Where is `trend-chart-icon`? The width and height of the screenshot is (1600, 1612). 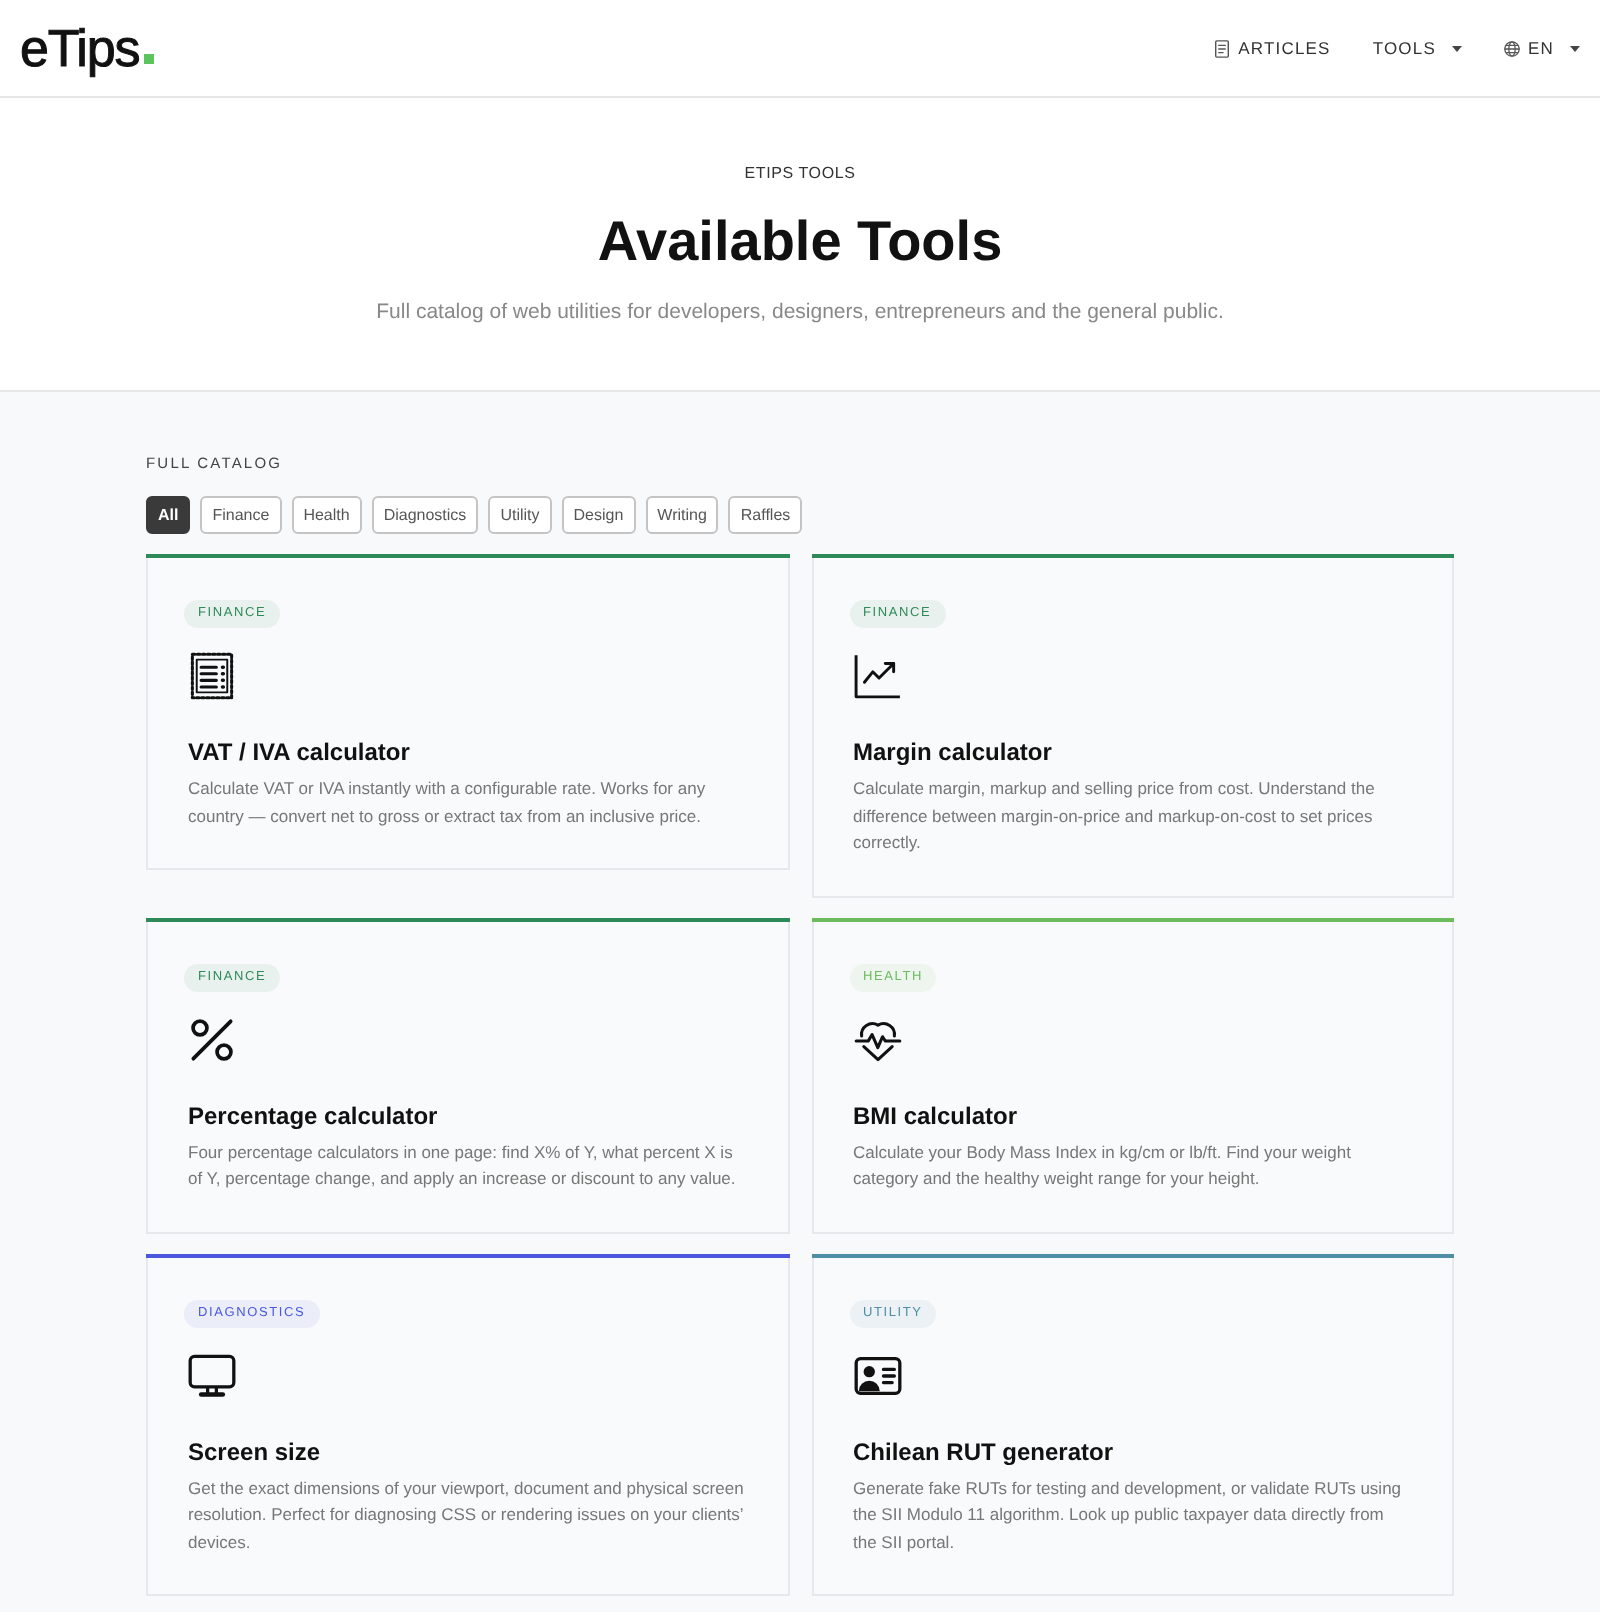 trend-chart-icon is located at coordinates (877, 676).